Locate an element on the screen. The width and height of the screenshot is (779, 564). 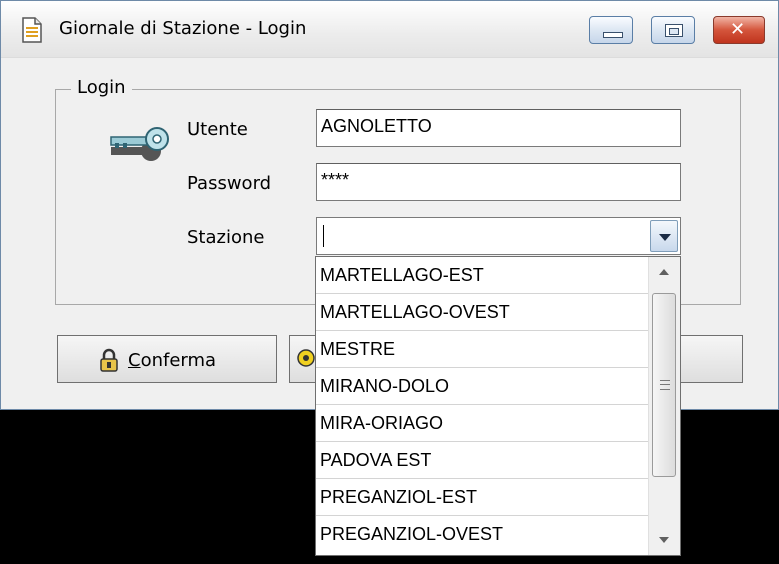
list-item: PREGANZIOL-OVEST is located at coordinates (483, 534).